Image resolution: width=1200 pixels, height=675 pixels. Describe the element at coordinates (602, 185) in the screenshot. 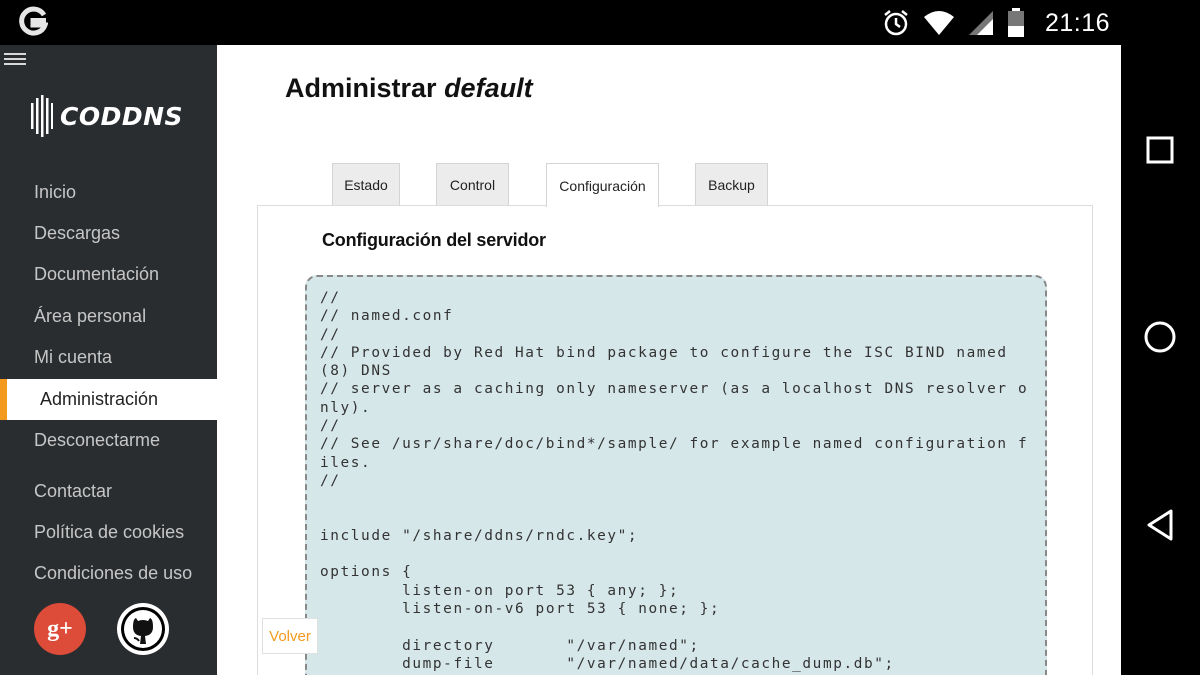

I see `tab-configuracion: Configuración` at that location.